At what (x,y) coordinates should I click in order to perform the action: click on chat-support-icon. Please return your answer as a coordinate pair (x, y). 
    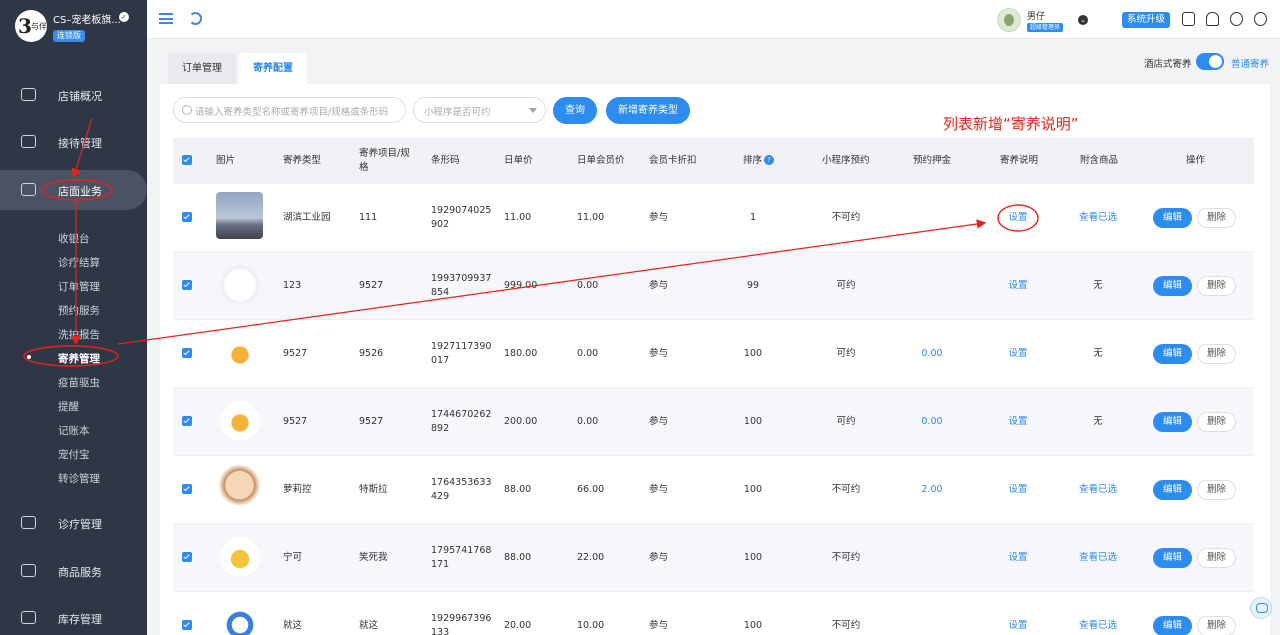
    Looking at the image, I should click on (1261, 608).